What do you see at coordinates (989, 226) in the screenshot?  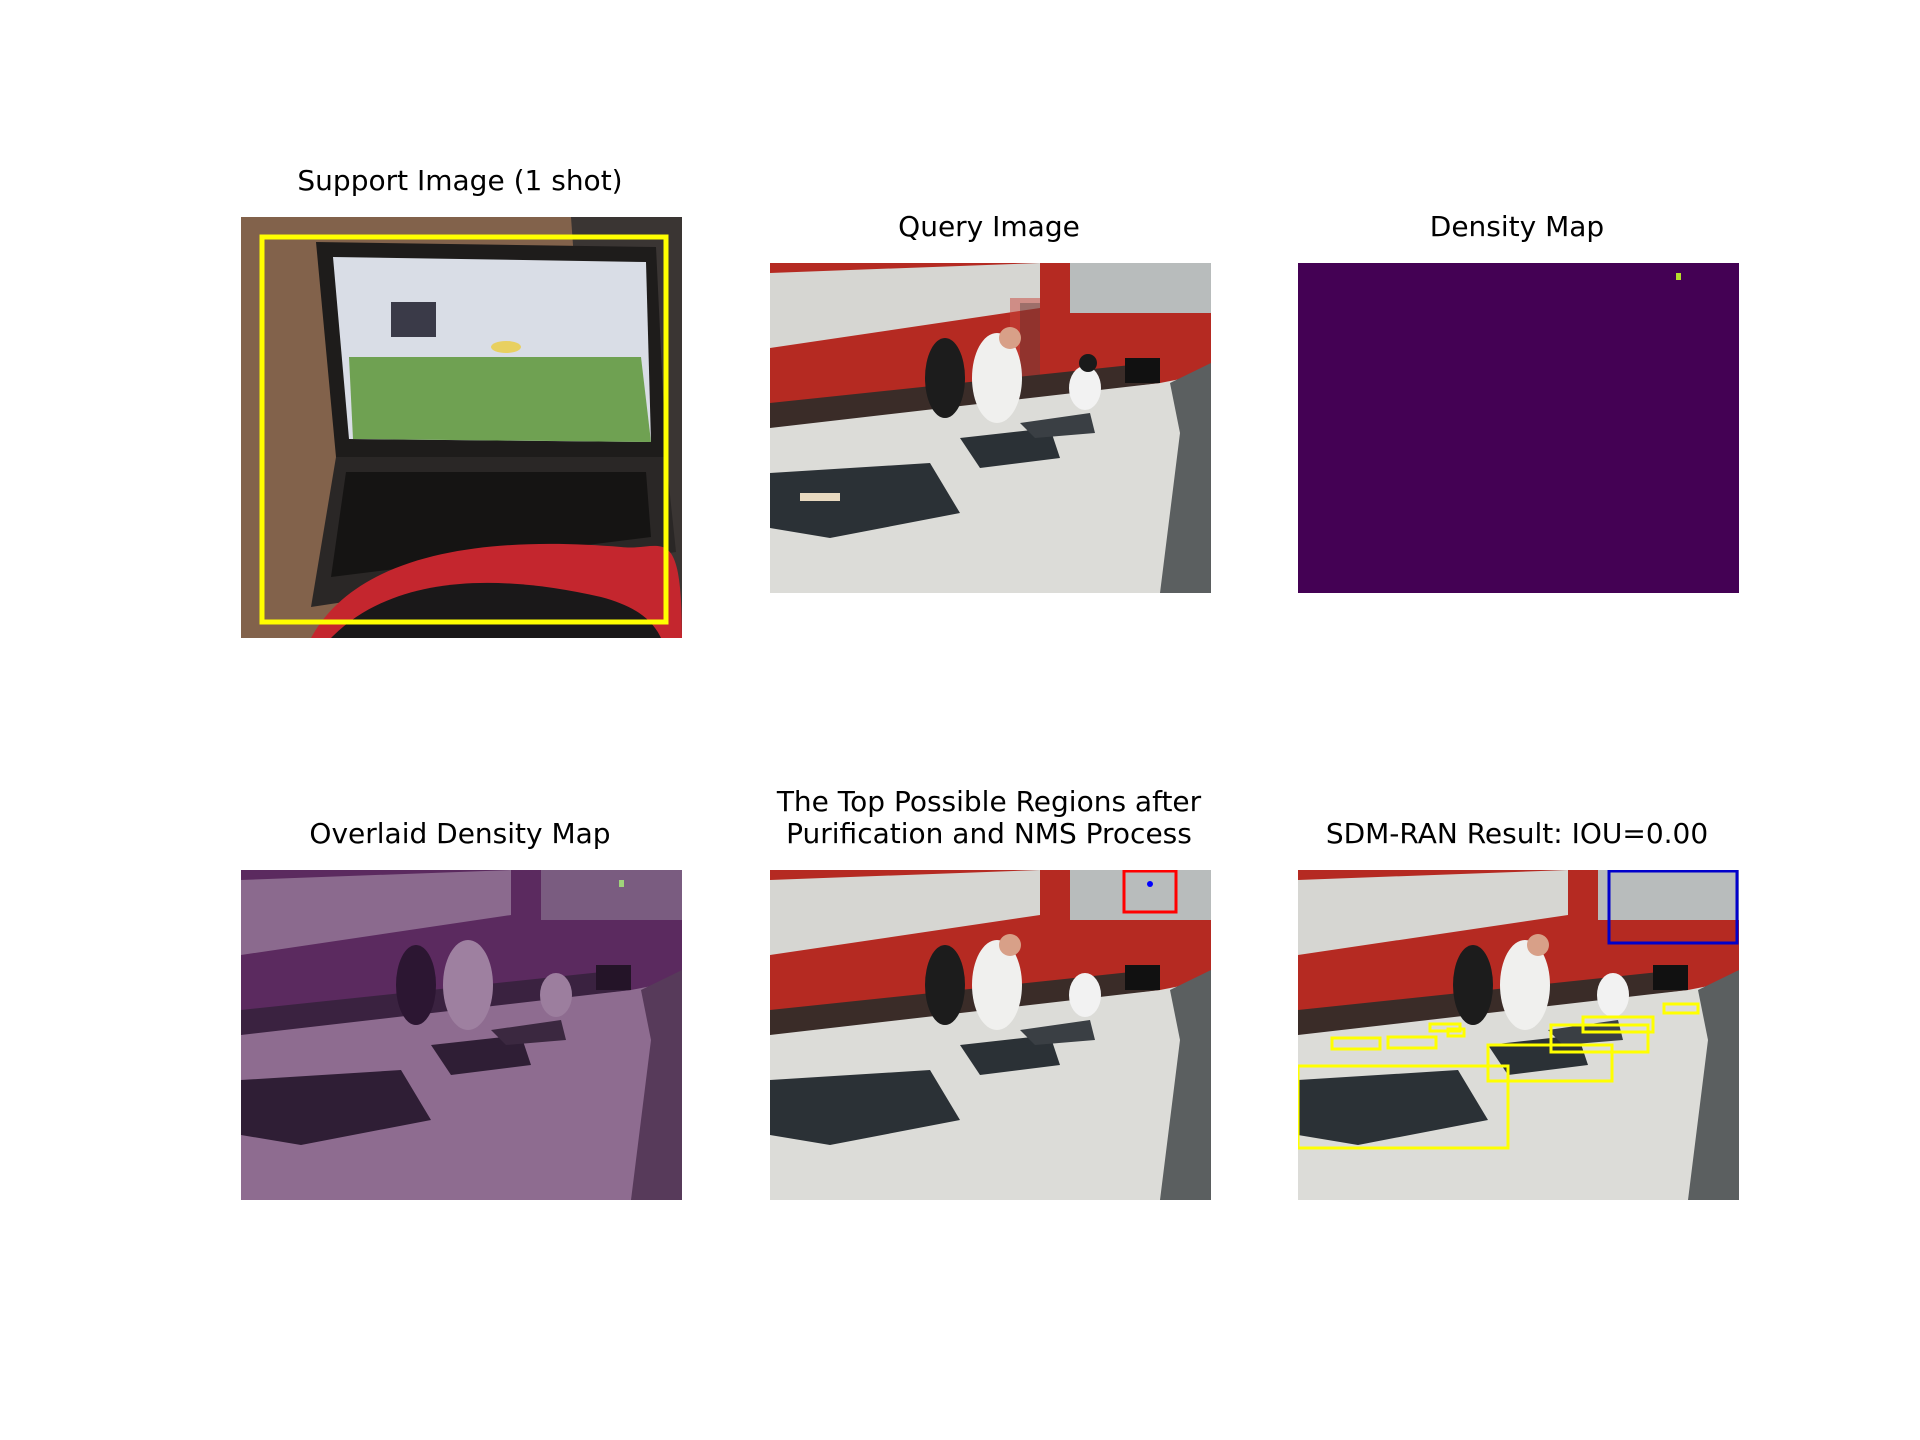 I see `query-image-title: Query Image` at bounding box center [989, 226].